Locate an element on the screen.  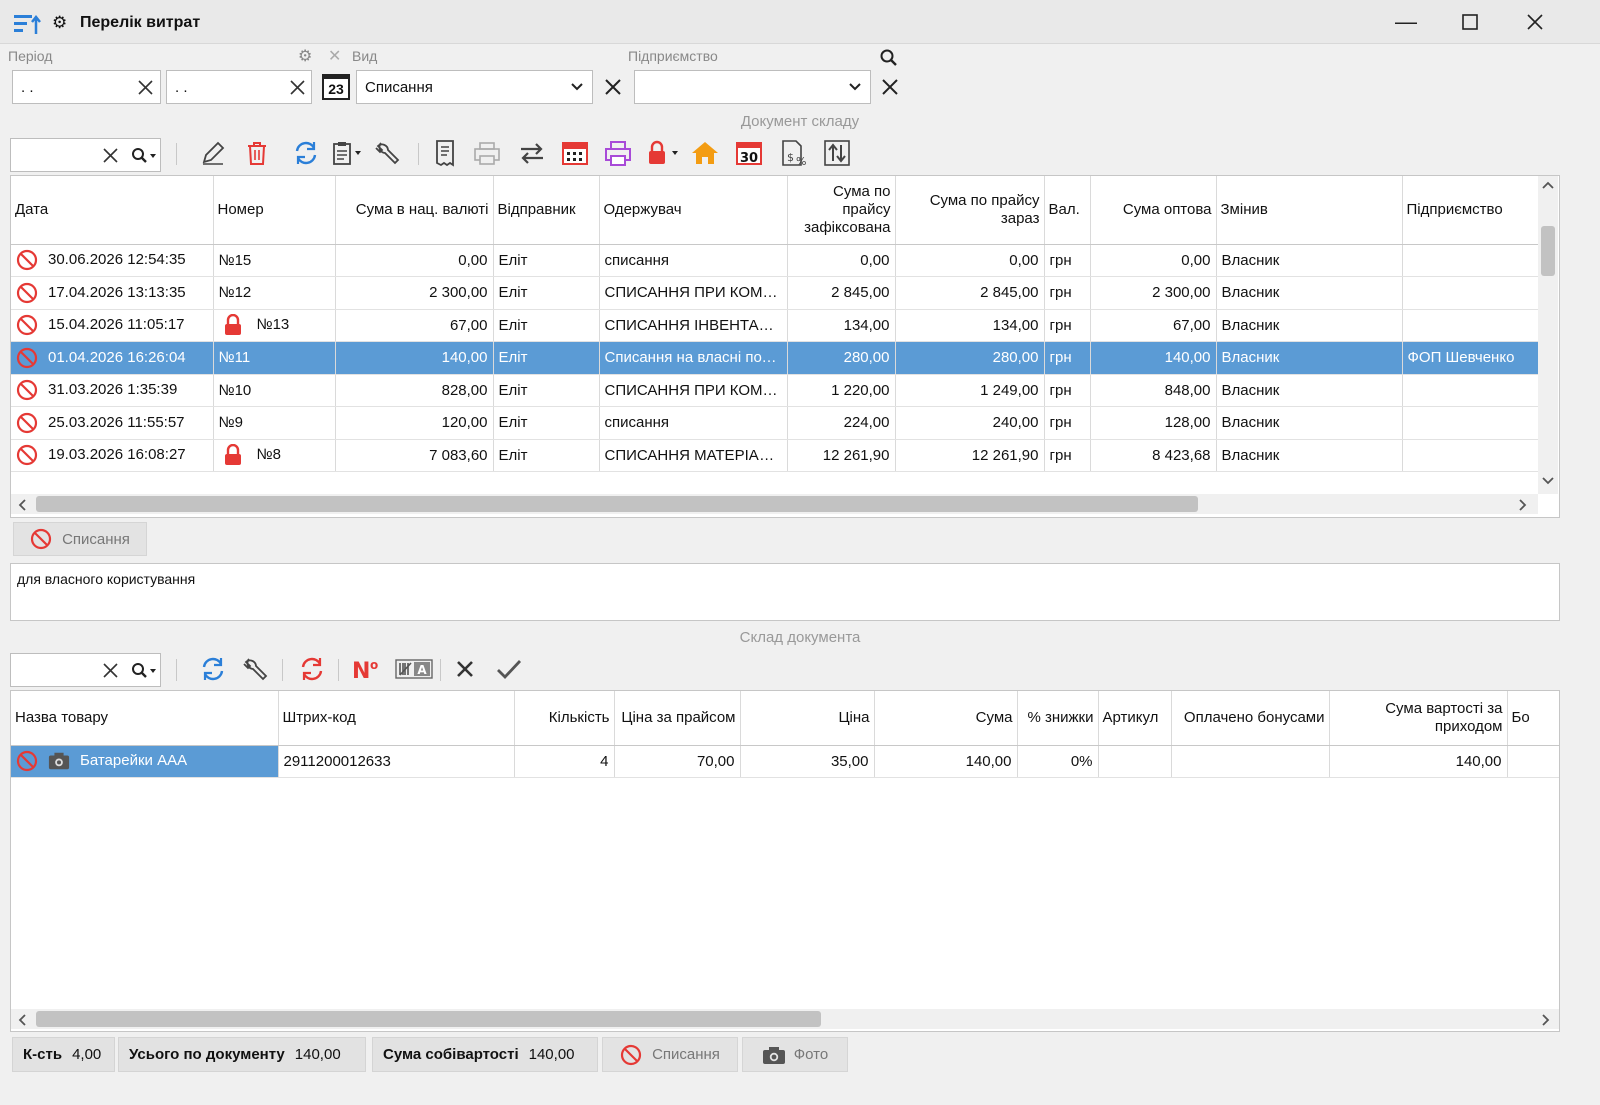
price-discount-icon: $% is located at coordinates (795, 153).